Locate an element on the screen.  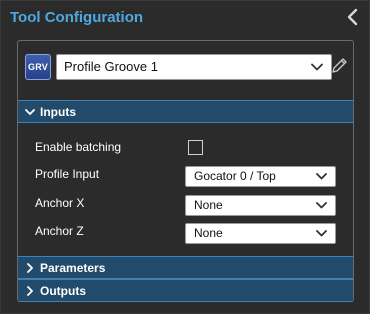
anchor-z-label: Anchor Z is located at coordinates (59, 231).